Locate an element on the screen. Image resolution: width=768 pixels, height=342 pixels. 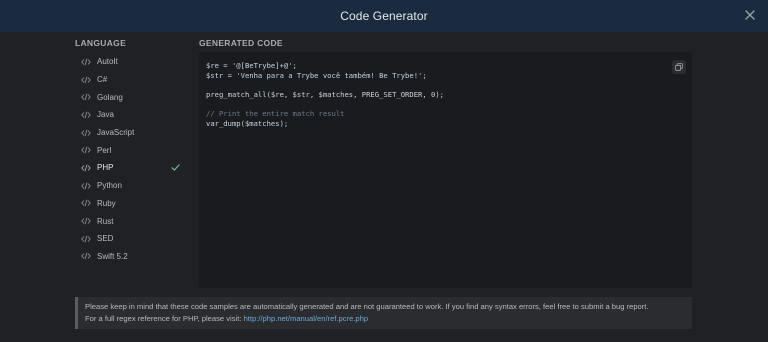
language-label: Rust is located at coordinates (105, 221).